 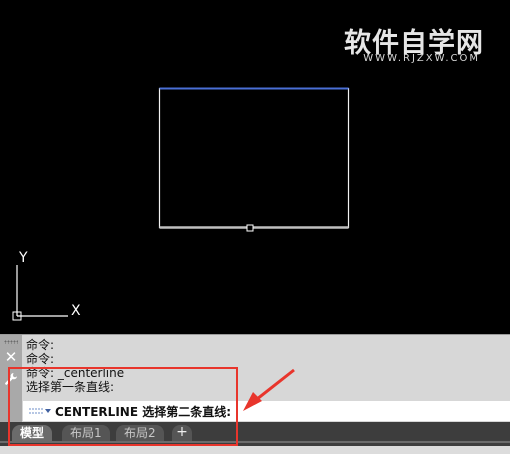 What do you see at coordinates (23, 258) in the screenshot?
I see `ucs-y-label: Y` at bounding box center [23, 258].